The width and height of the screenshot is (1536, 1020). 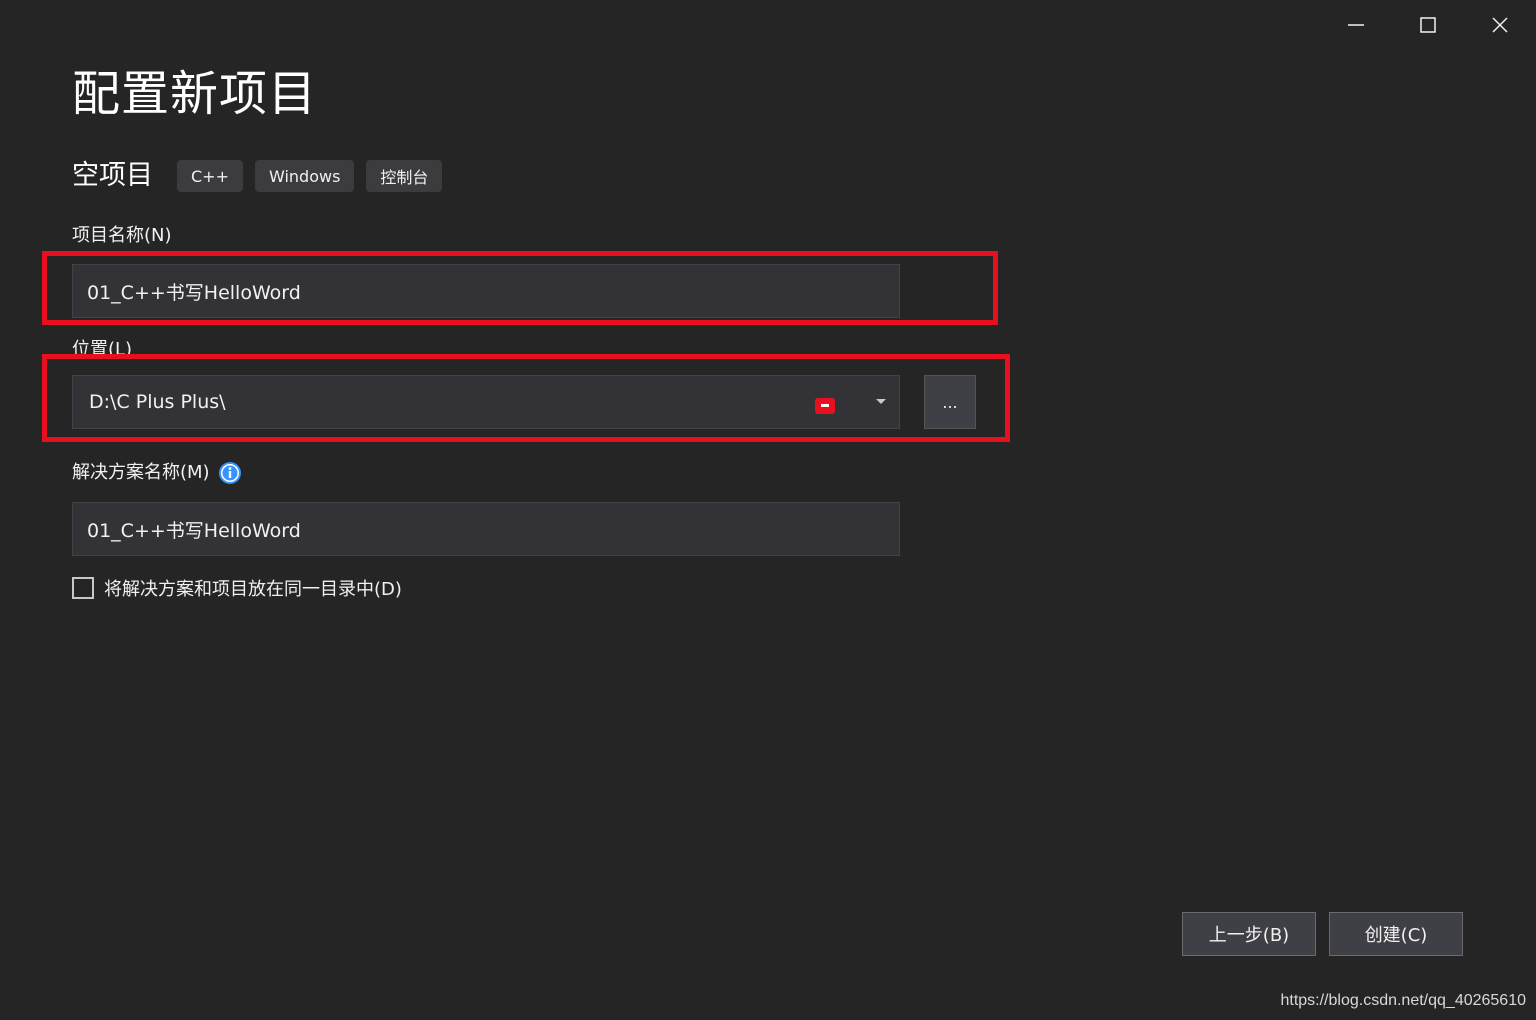 I want to click on maximize-icon, so click(x=1428, y=25).